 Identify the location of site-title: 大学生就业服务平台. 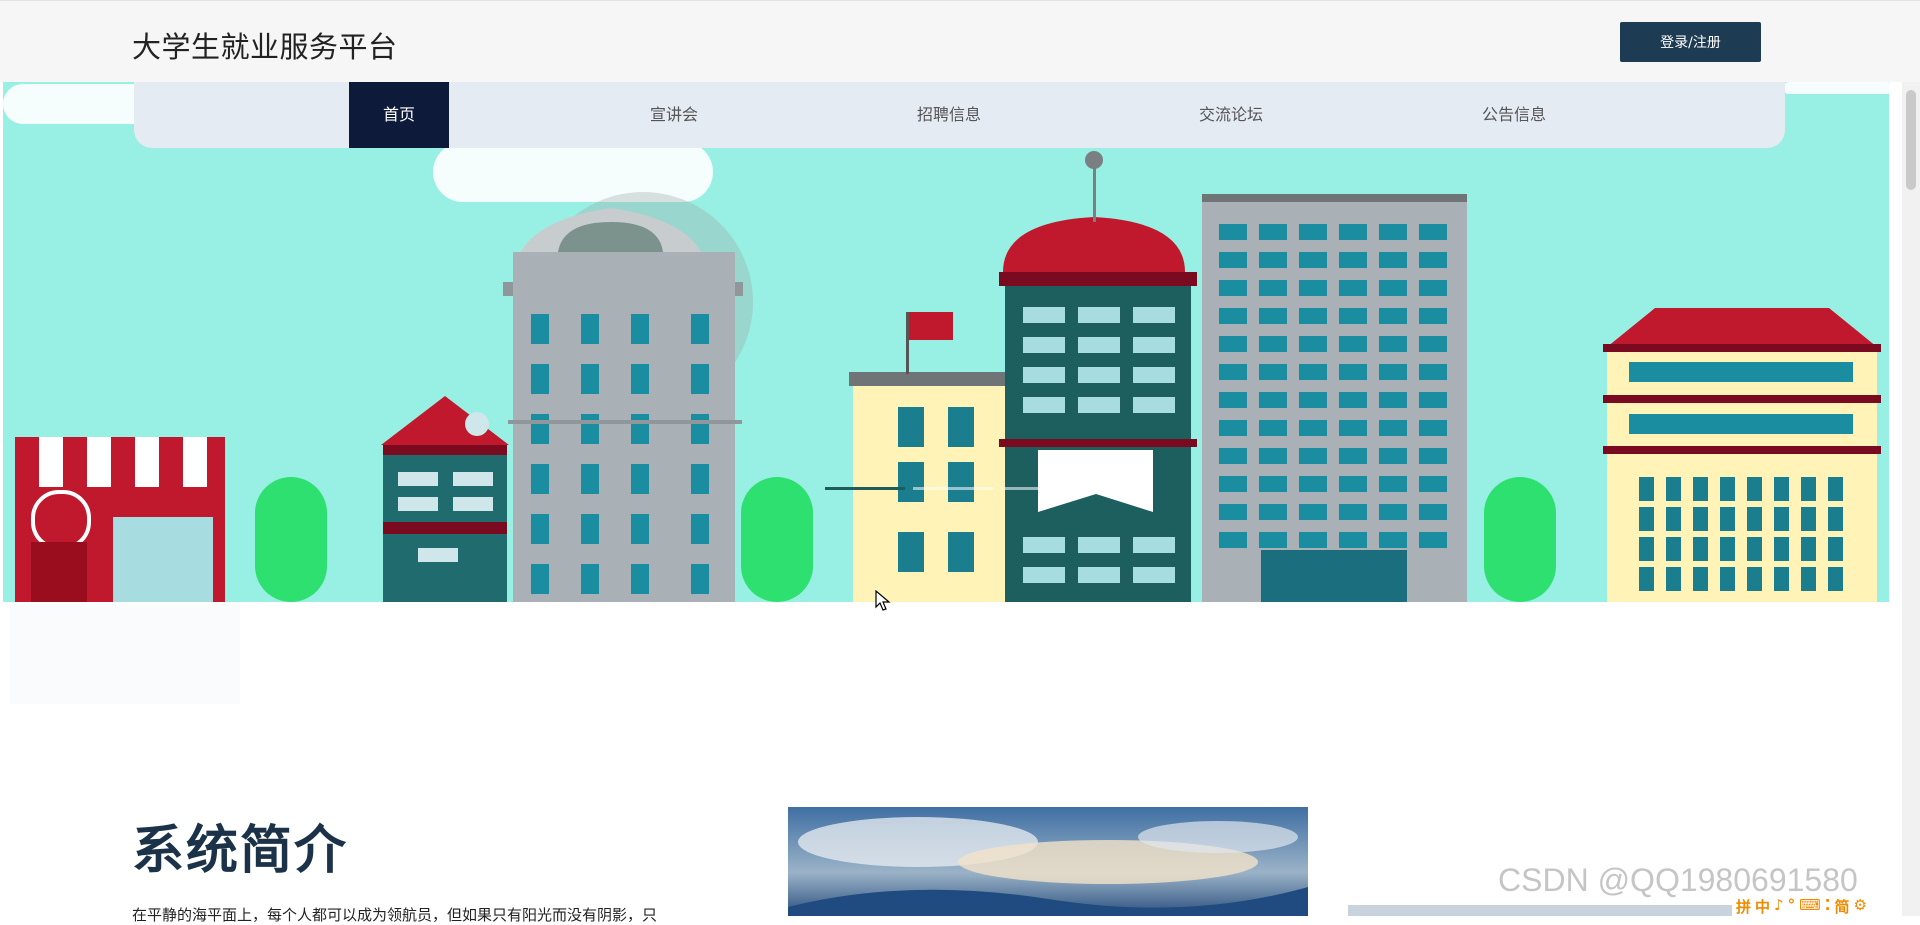
(265, 45).